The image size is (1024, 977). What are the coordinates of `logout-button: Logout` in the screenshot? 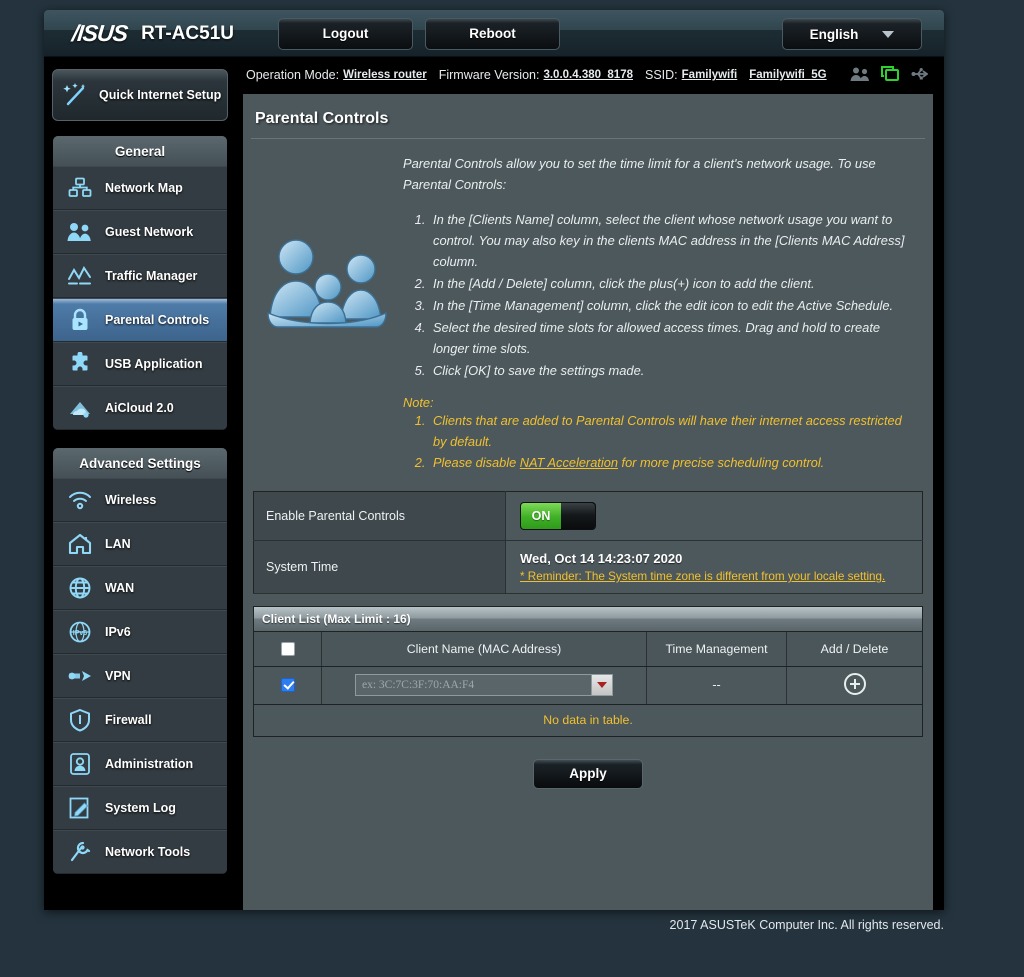 It's located at (345, 33).